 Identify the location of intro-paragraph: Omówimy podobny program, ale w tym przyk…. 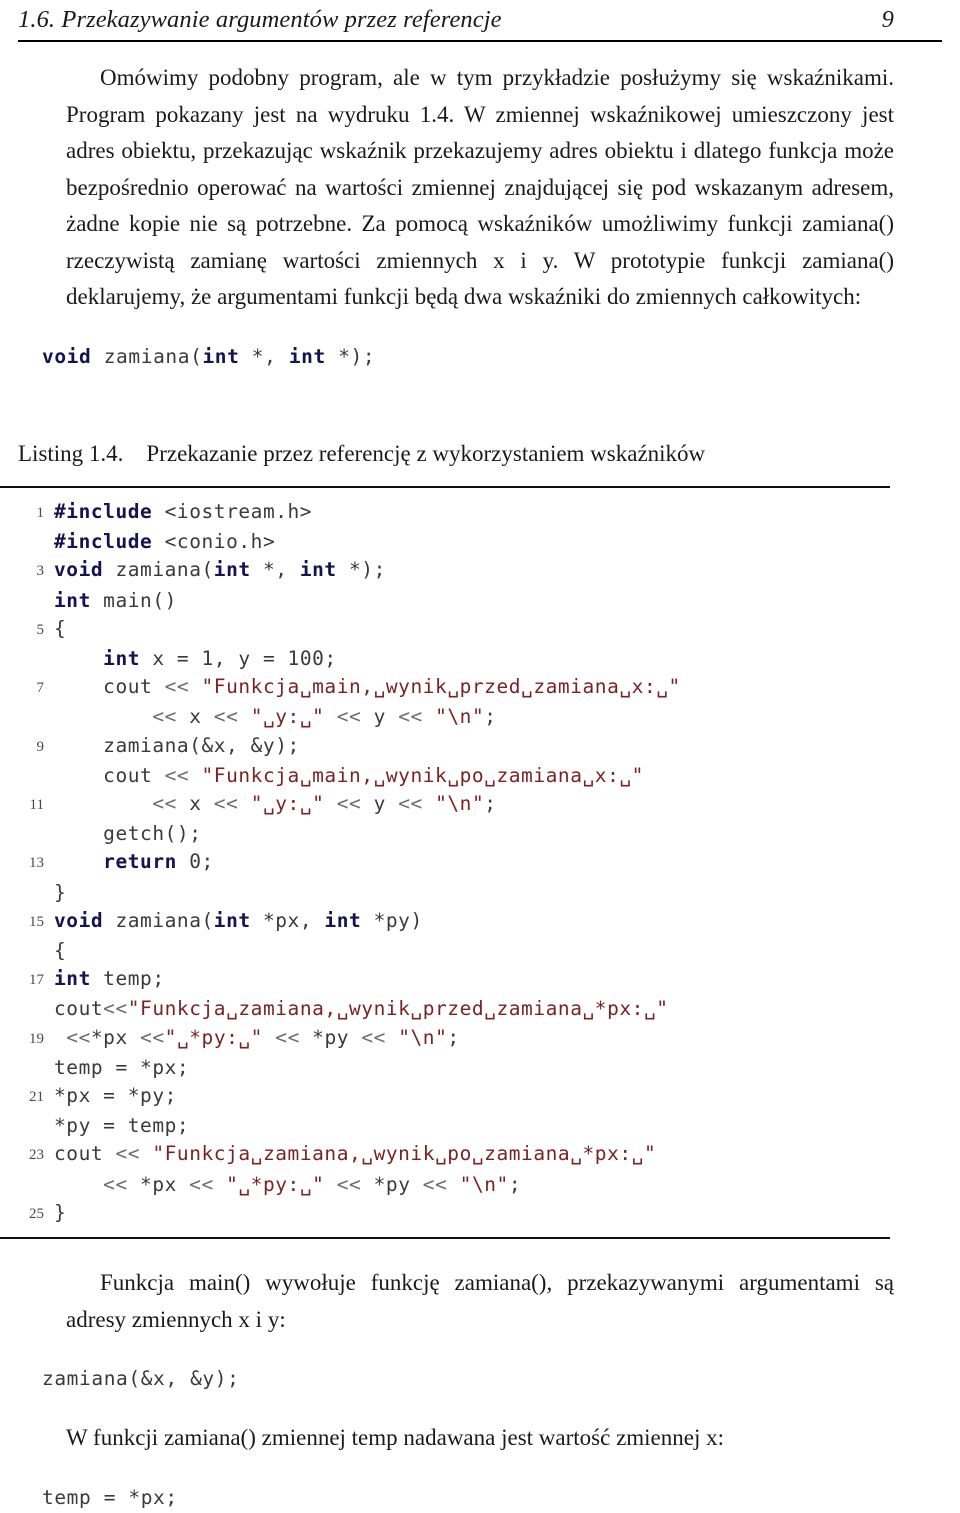
(480, 188).